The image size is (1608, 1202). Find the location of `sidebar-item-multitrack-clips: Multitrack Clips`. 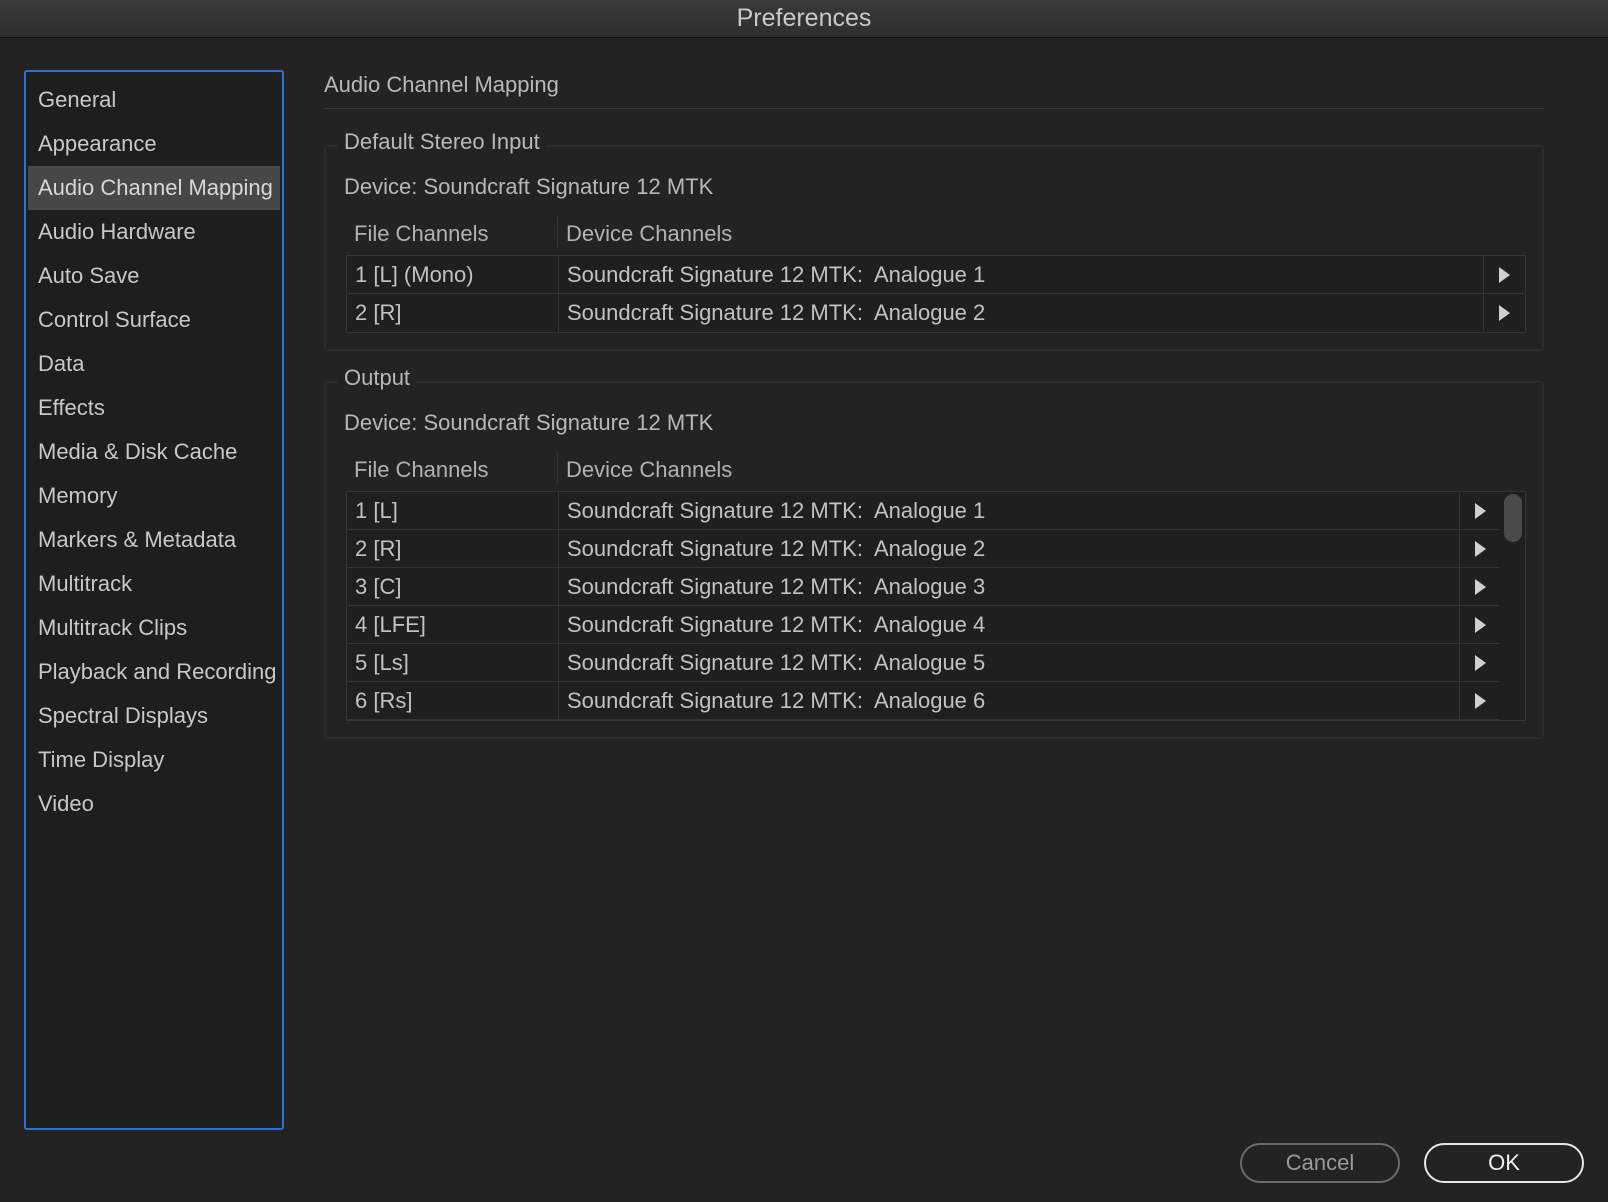

sidebar-item-multitrack-clips: Multitrack Clips is located at coordinates (154, 628).